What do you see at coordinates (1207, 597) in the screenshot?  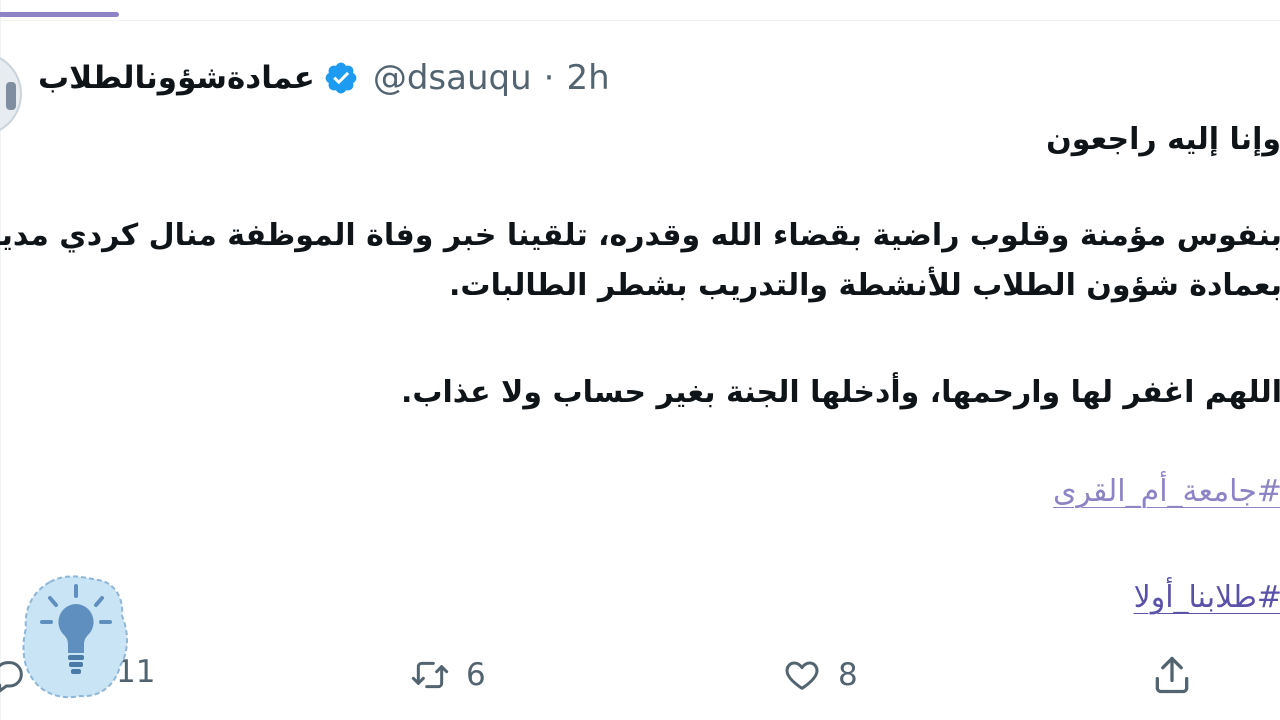 I see `hashtag-link: #طلابنا_أولا` at bounding box center [1207, 597].